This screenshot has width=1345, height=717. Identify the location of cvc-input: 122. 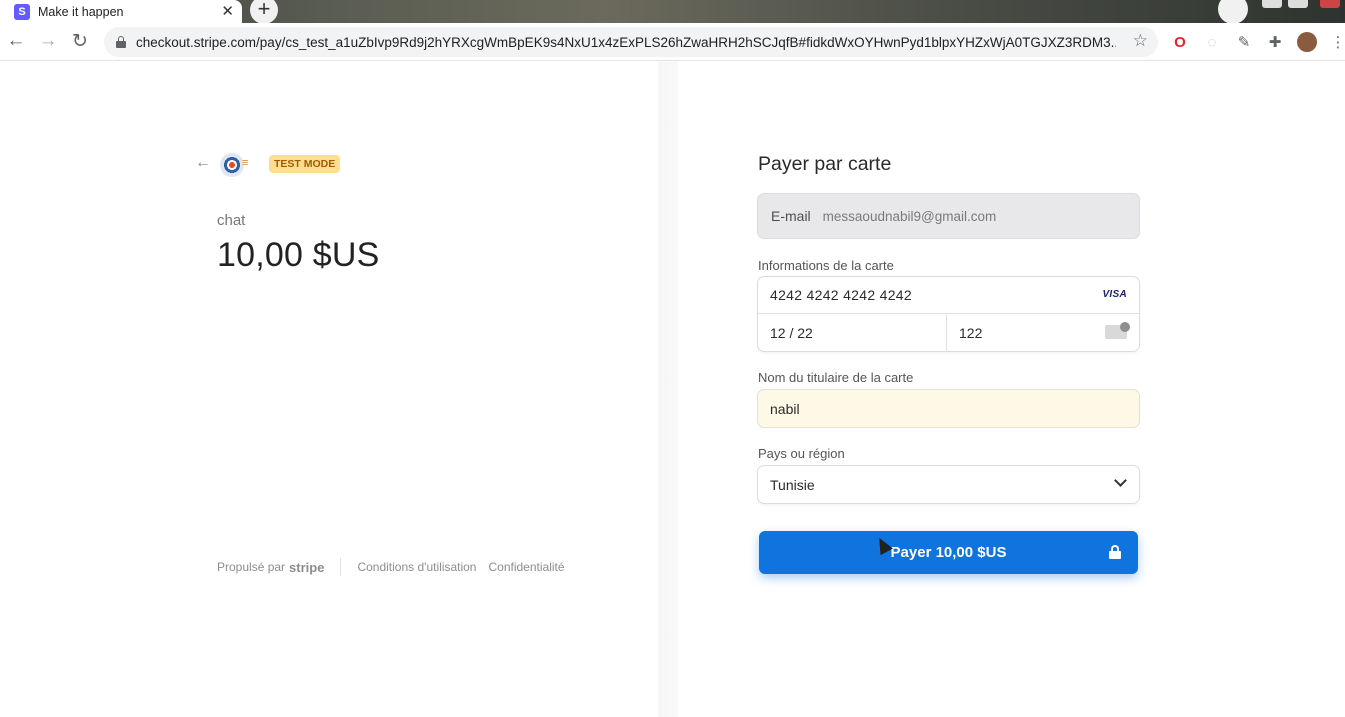
(1043, 332).